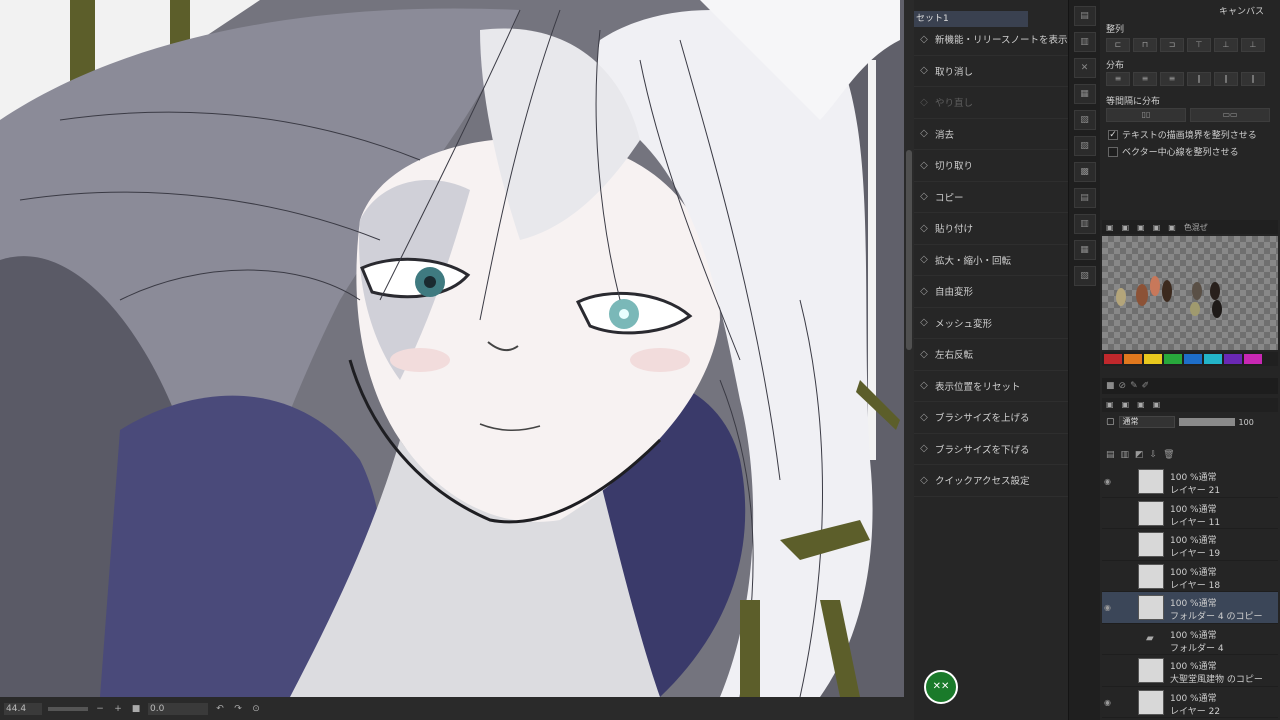  I want to click on rotate-right-icon: ↷, so click(238, 709).